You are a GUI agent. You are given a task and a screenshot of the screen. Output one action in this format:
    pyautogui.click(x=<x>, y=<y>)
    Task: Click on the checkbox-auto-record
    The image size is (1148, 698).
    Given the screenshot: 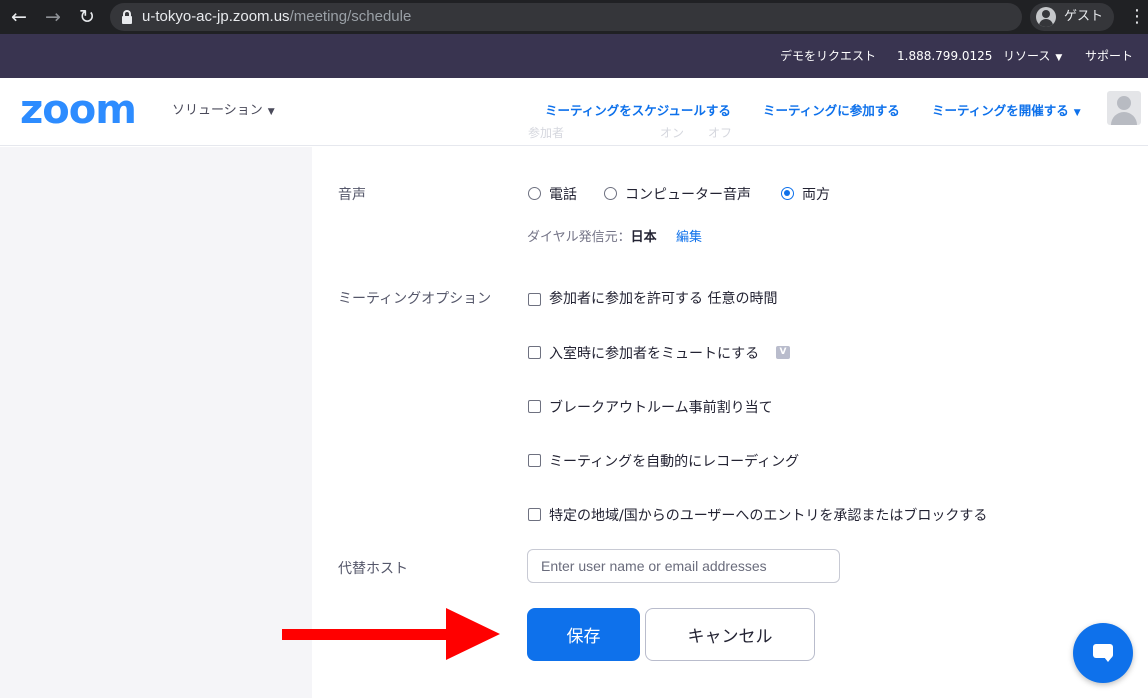 What is the action you would take?
    pyautogui.click(x=534, y=460)
    